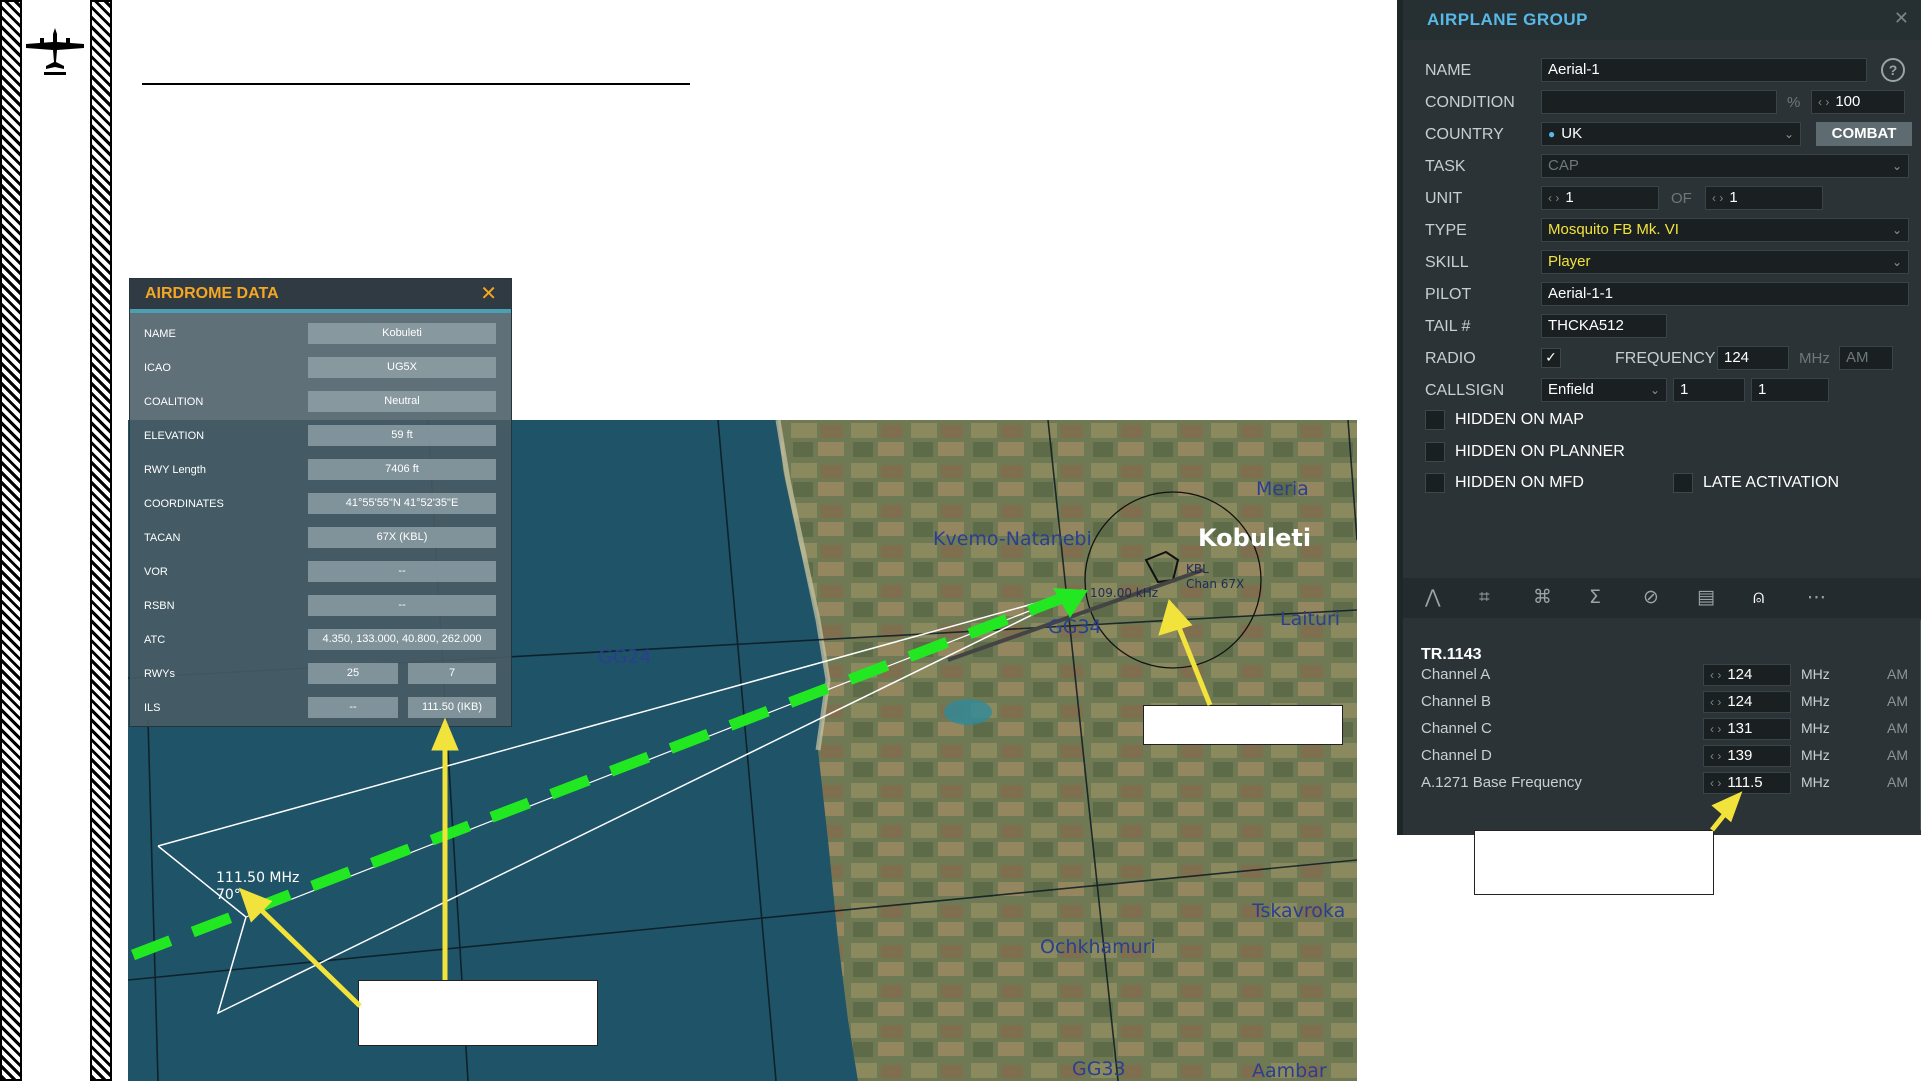 The width and height of the screenshot is (1921, 1081). Describe the element at coordinates (1662, 675) in the screenshot. I see `channel-row-a: Channel A ‹ › 124 MHz AM` at that location.